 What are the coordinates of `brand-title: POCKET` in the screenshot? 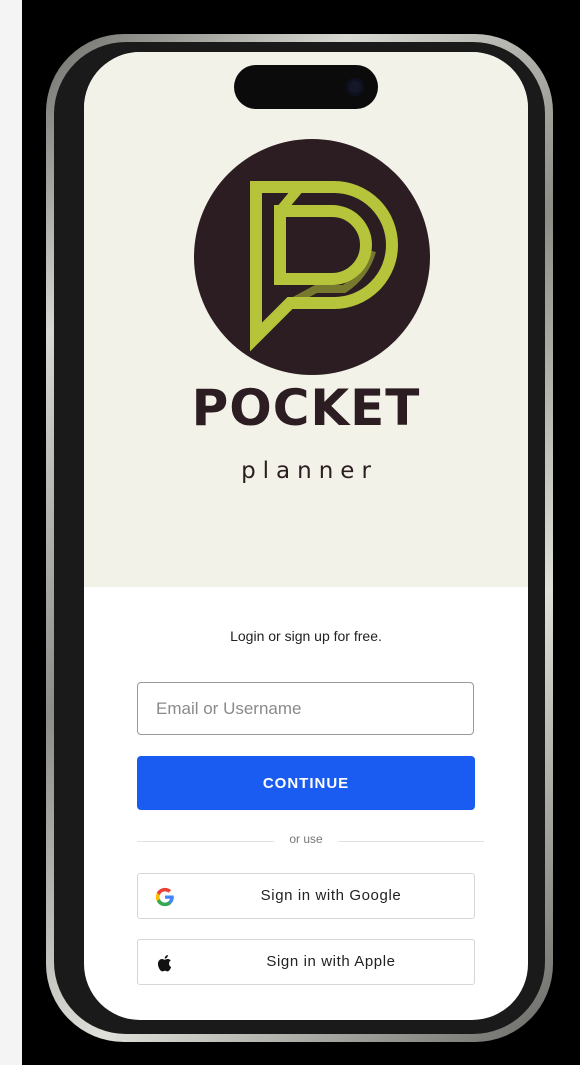 It's located at (306, 408).